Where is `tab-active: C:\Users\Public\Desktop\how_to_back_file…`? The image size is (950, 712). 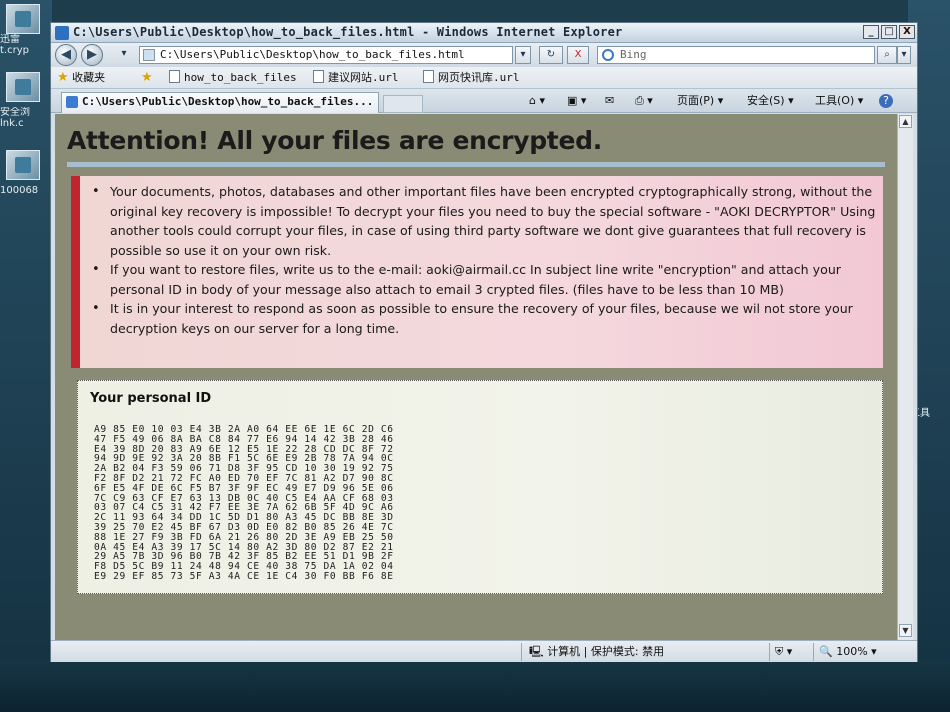 tab-active: C:\Users\Public\Desktop\how_to_back_file… is located at coordinates (220, 102).